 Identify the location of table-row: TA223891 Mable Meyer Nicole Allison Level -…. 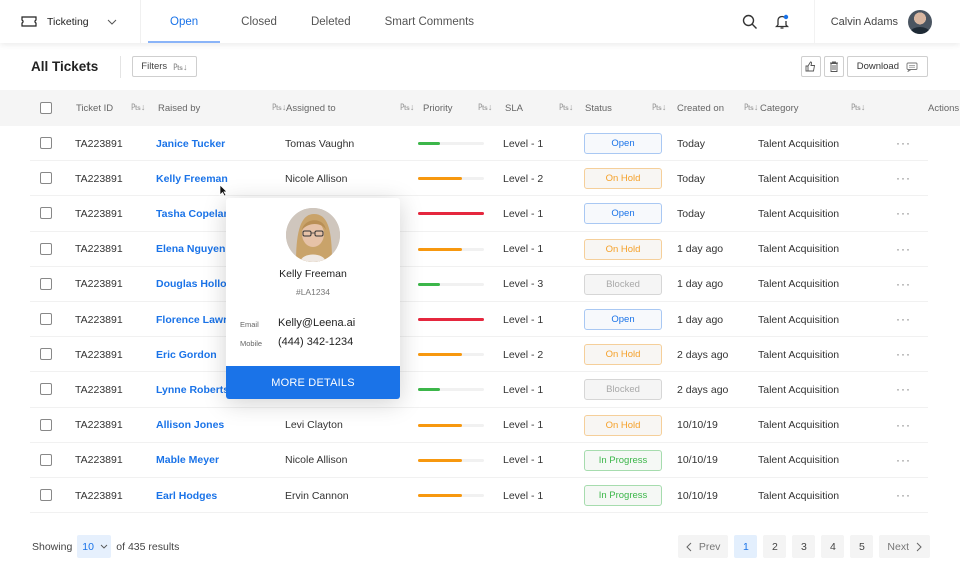
(480, 461).